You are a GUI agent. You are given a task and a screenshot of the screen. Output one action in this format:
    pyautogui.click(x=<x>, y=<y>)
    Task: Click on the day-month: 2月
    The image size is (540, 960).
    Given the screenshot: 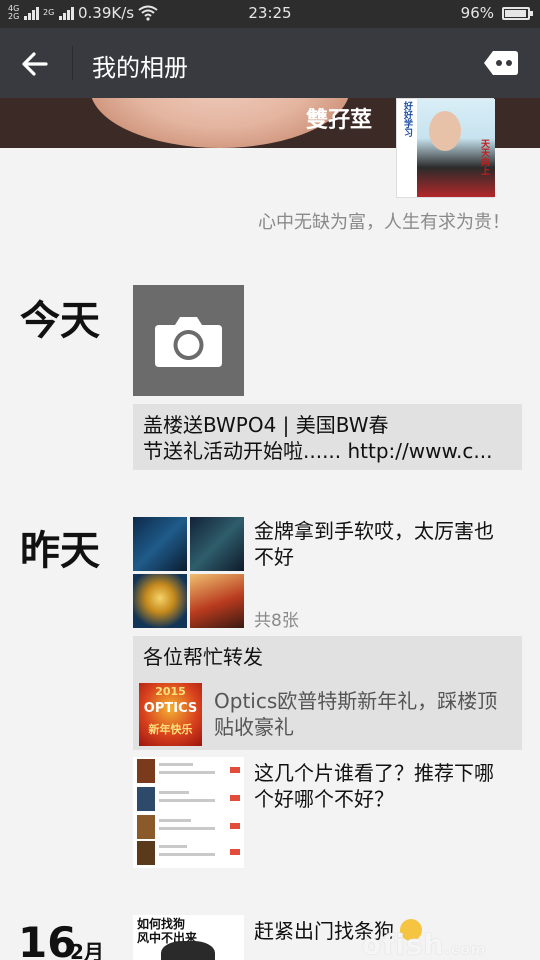 What is the action you would take?
    pyautogui.click(x=87, y=950)
    